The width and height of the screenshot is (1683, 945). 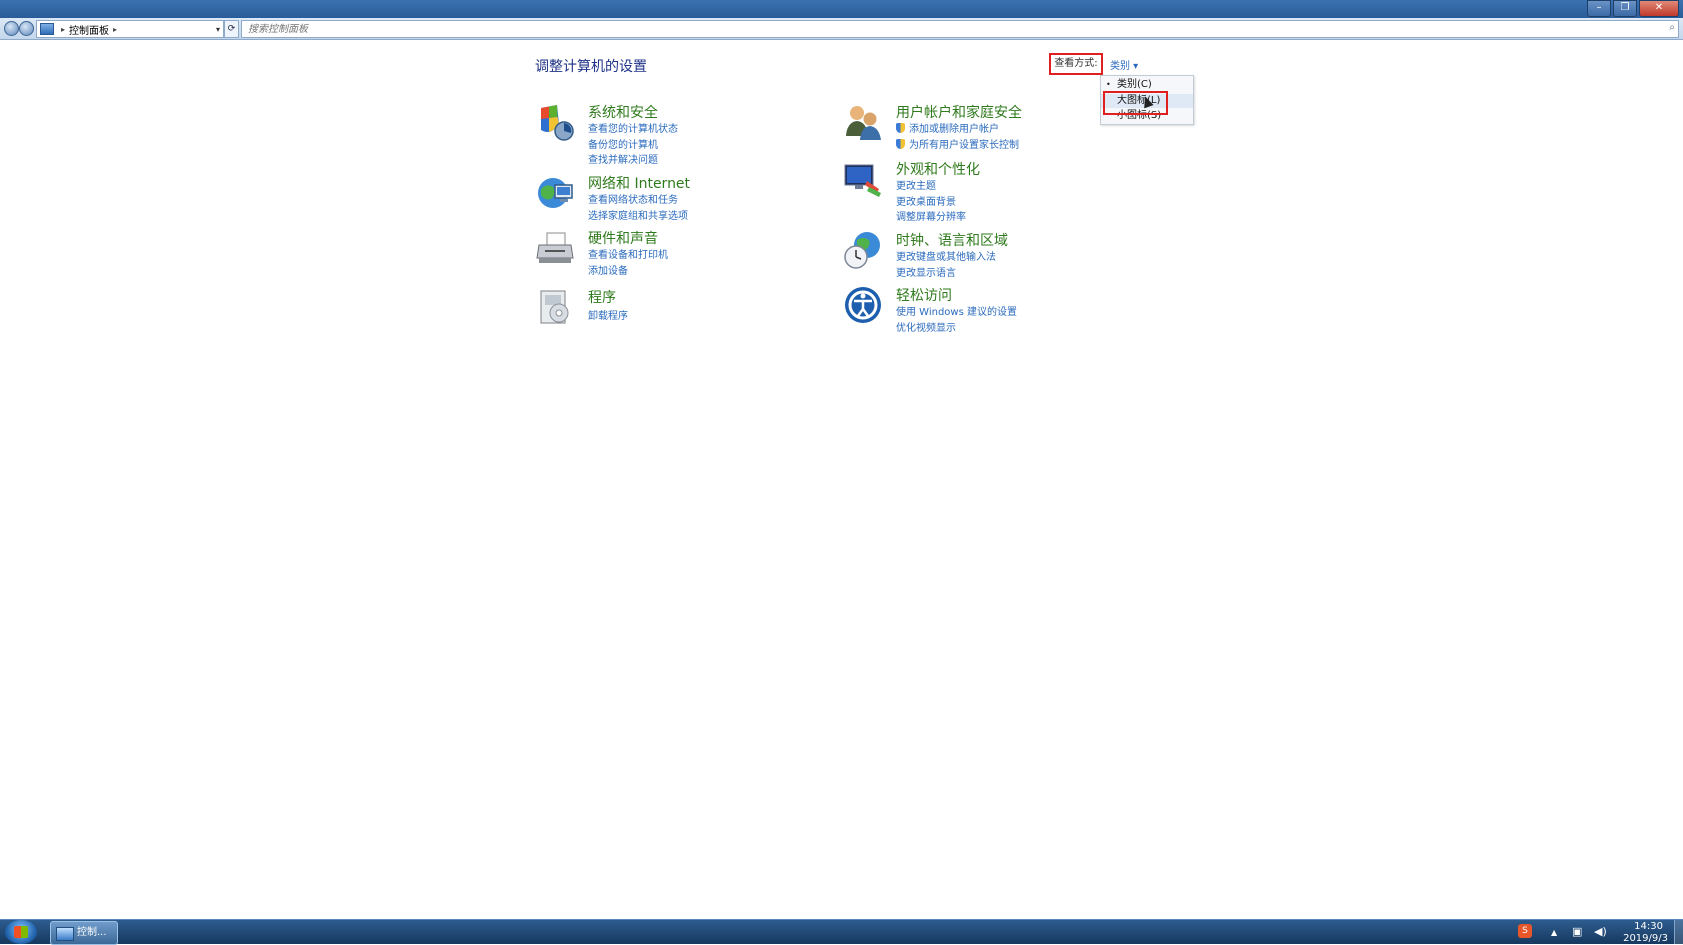 I want to click on address-toolbar: ▸ 控制面板 ▸ ▾ ⟳ ⌕, so click(x=841, y=29).